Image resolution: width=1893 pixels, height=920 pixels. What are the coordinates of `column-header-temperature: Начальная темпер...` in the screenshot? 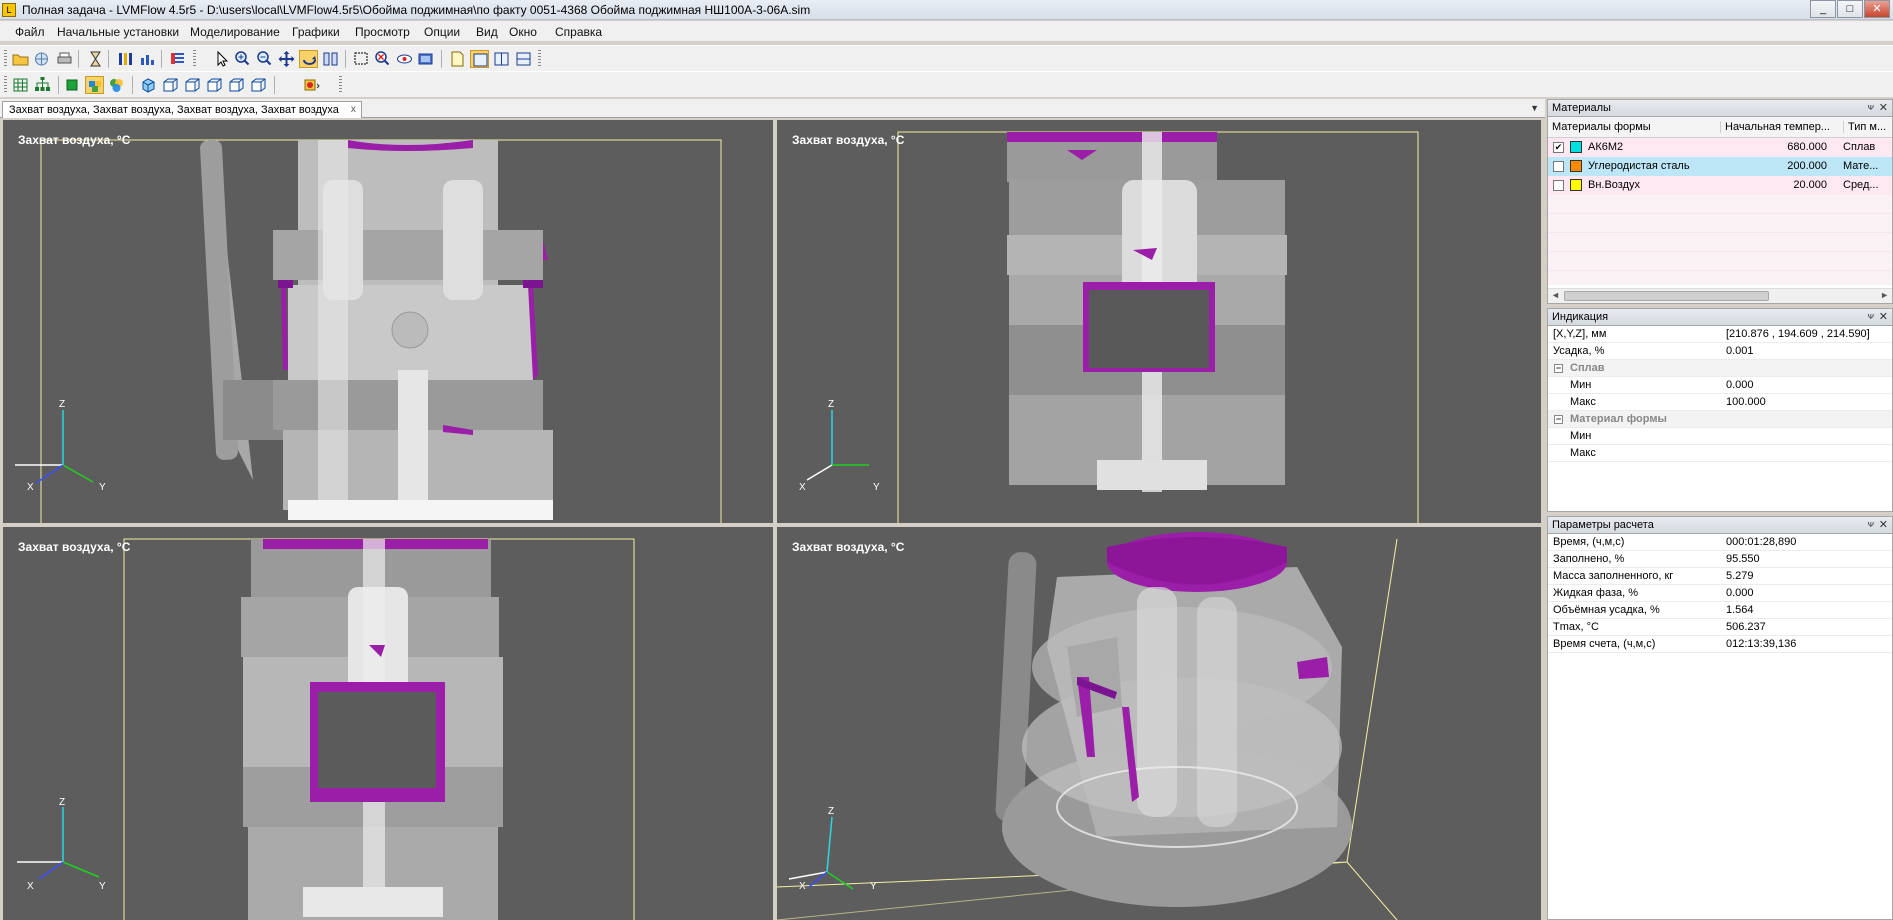 It's located at (1780, 127).